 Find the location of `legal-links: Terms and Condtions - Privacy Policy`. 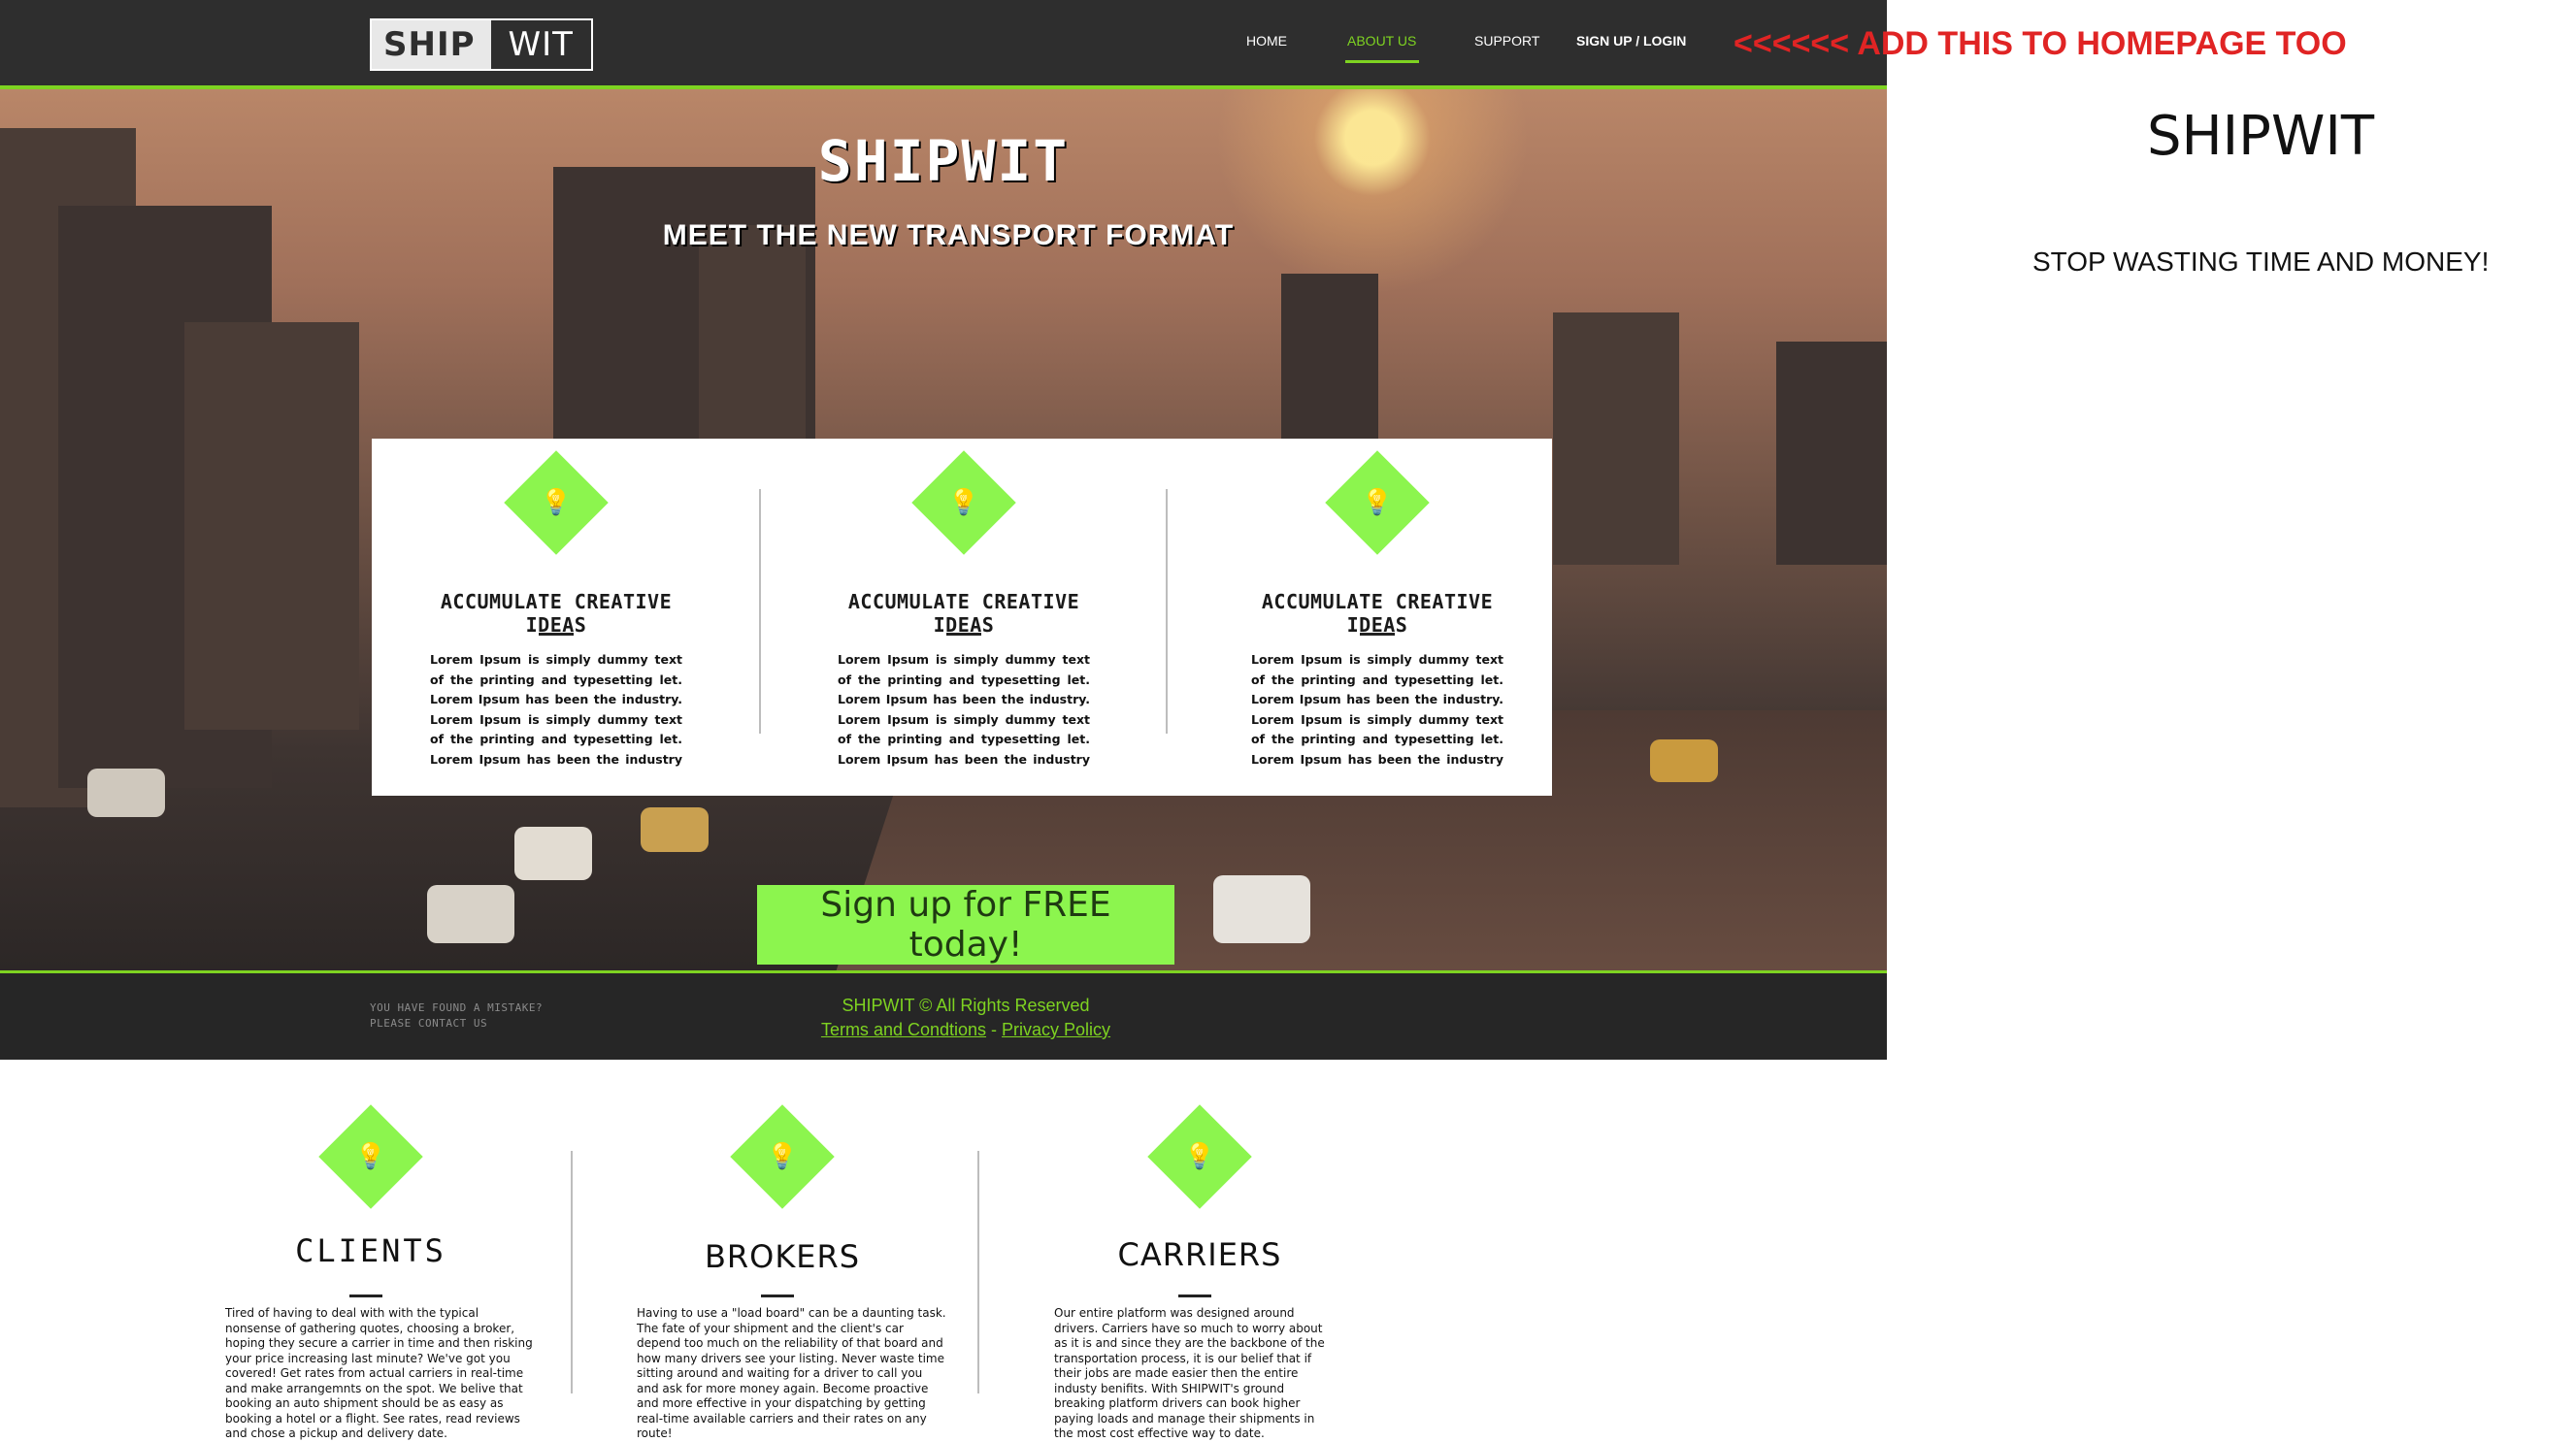

legal-links: Terms and Condtions - Privacy Policy is located at coordinates (966, 1030).